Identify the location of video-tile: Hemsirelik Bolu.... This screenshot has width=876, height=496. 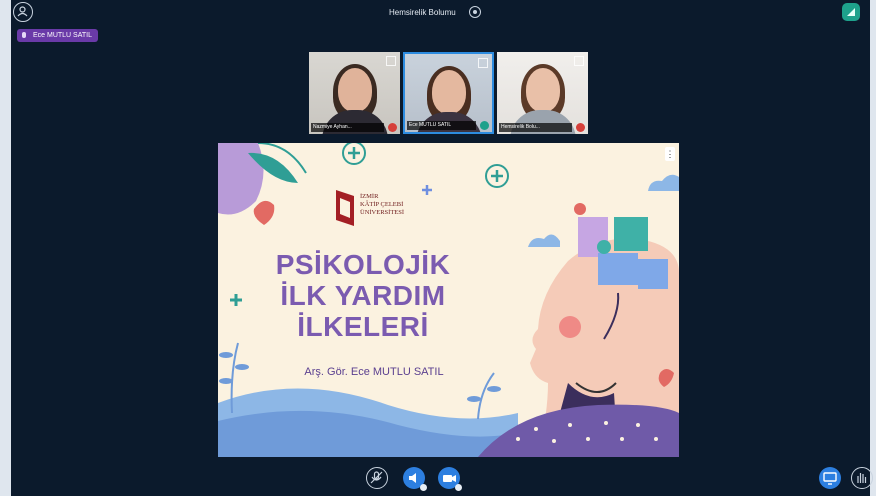
(542, 93).